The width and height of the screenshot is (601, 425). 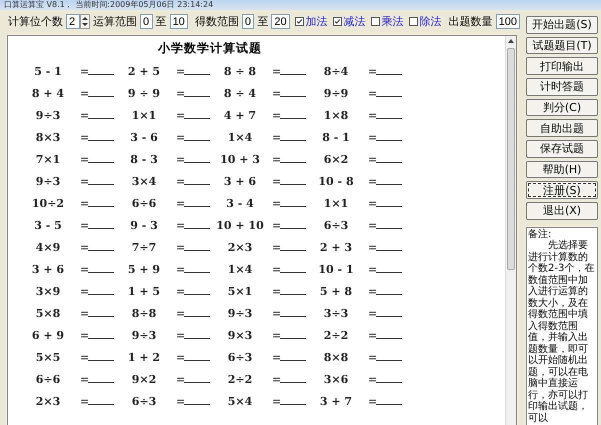 I want to click on math-problem: 1 + 5, so click(x=144, y=291).